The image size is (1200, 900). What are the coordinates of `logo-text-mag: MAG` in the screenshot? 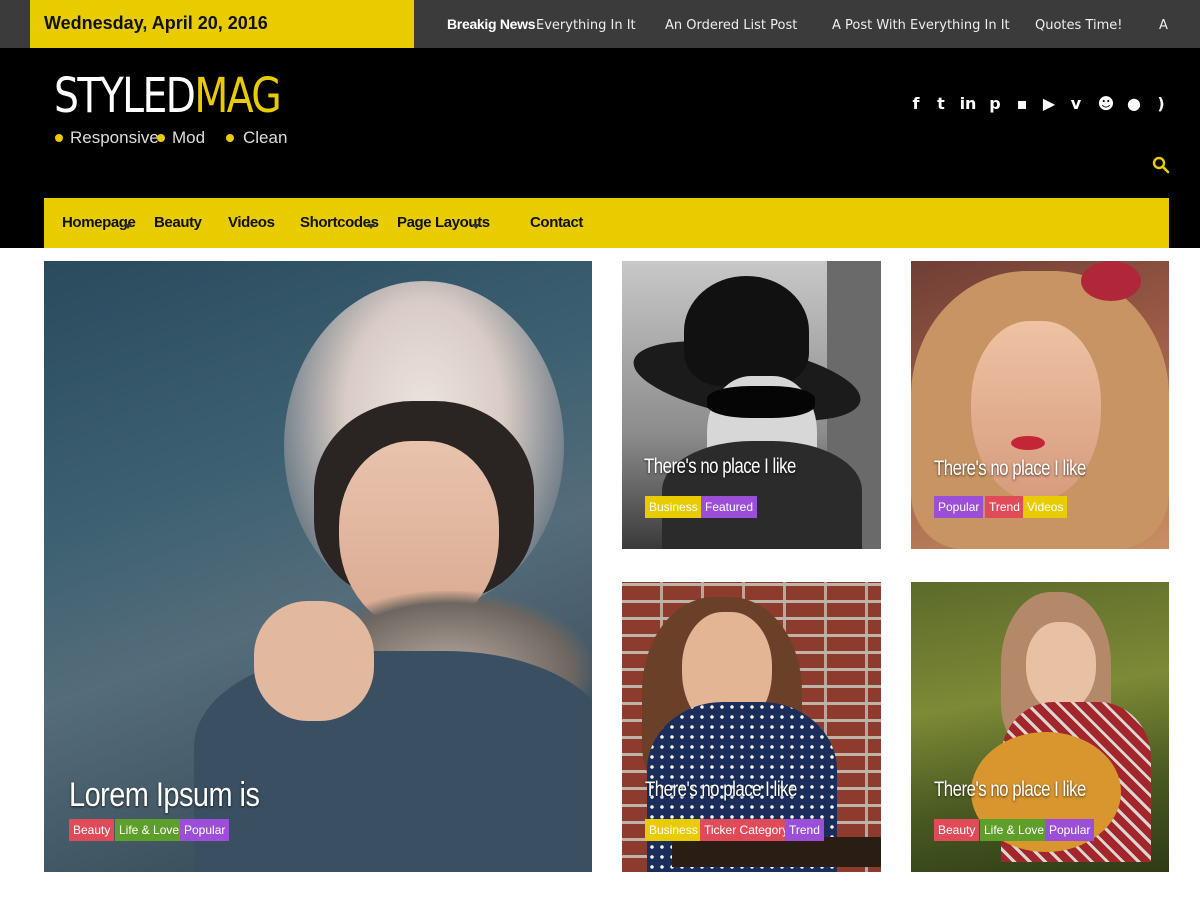 It's located at (237, 96).